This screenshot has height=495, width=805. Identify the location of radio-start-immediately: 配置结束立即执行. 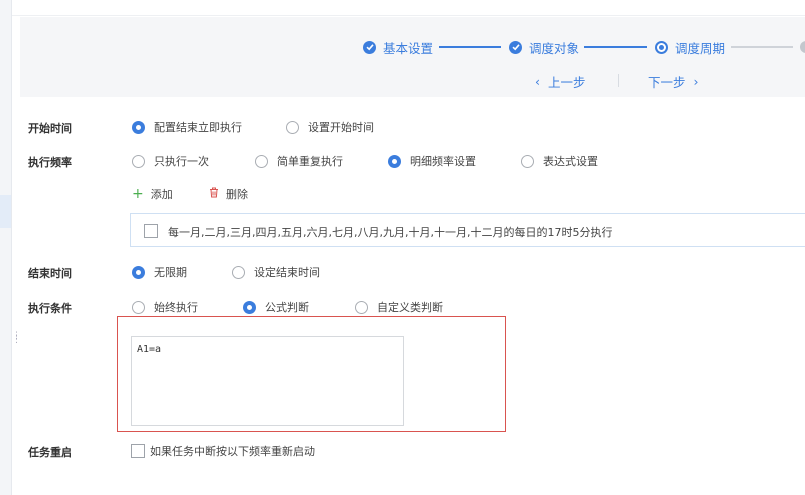
(187, 127).